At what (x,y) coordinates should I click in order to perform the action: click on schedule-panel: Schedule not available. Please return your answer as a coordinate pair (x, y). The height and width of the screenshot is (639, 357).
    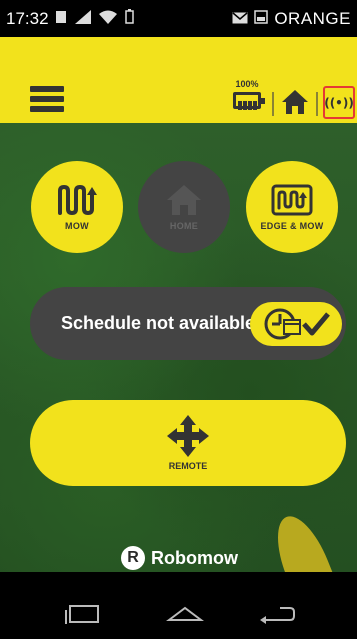
    Looking at the image, I should click on (188, 323).